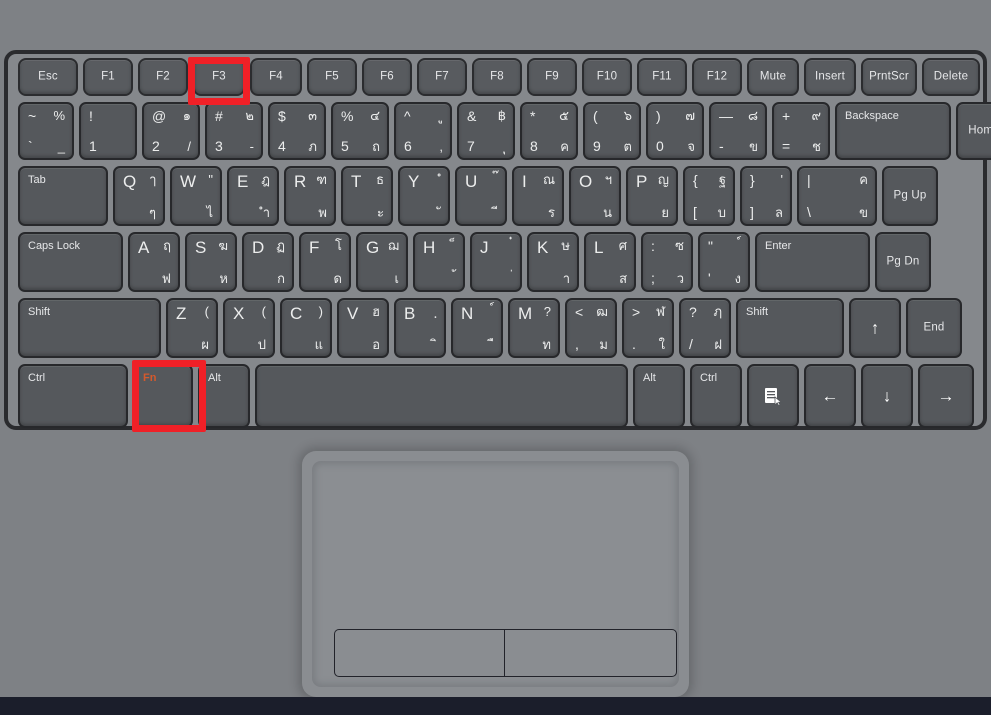 This screenshot has height=715, width=991. Describe the element at coordinates (249, 328) in the screenshot. I see `key-x: X (ป` at that location.